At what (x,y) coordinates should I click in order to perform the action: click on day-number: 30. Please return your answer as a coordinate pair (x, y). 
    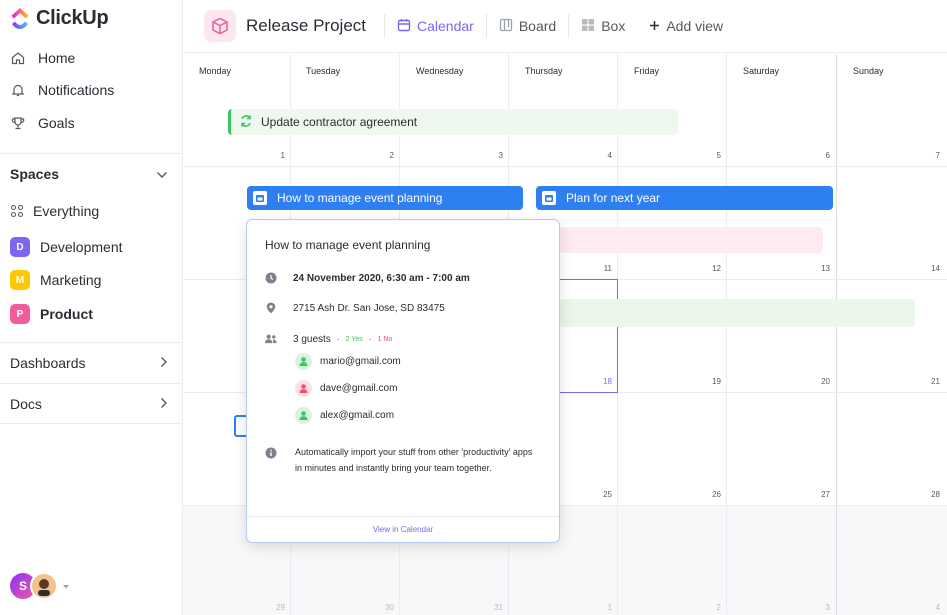
    Looking at the image, I should click on (384, 607).